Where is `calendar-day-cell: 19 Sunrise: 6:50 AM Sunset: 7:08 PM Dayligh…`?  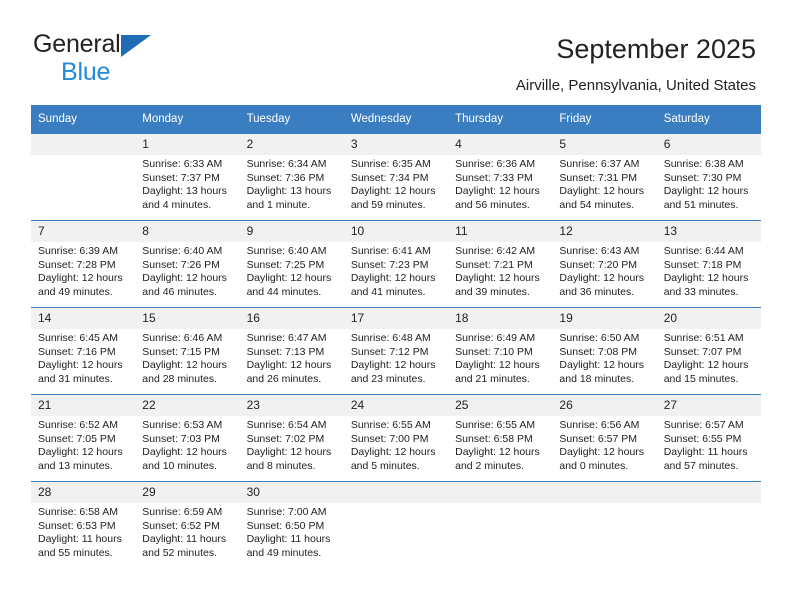
calendar-day-cell: 19 Sunrise: 6:50 AM Sunset: 7:08 PM Dayligh… is located at coordinates (604, 351).